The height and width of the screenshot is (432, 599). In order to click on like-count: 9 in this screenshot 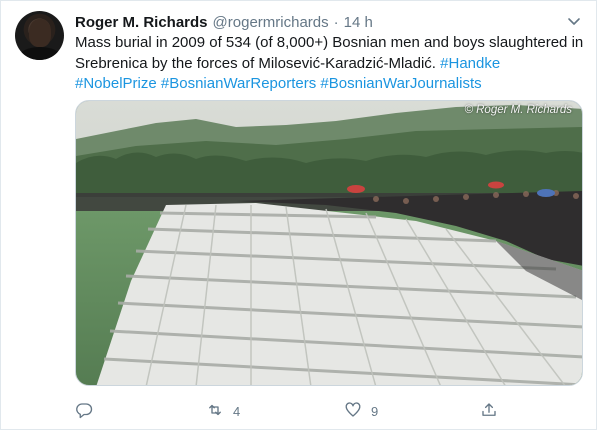, I will do `click(375, 411)`.